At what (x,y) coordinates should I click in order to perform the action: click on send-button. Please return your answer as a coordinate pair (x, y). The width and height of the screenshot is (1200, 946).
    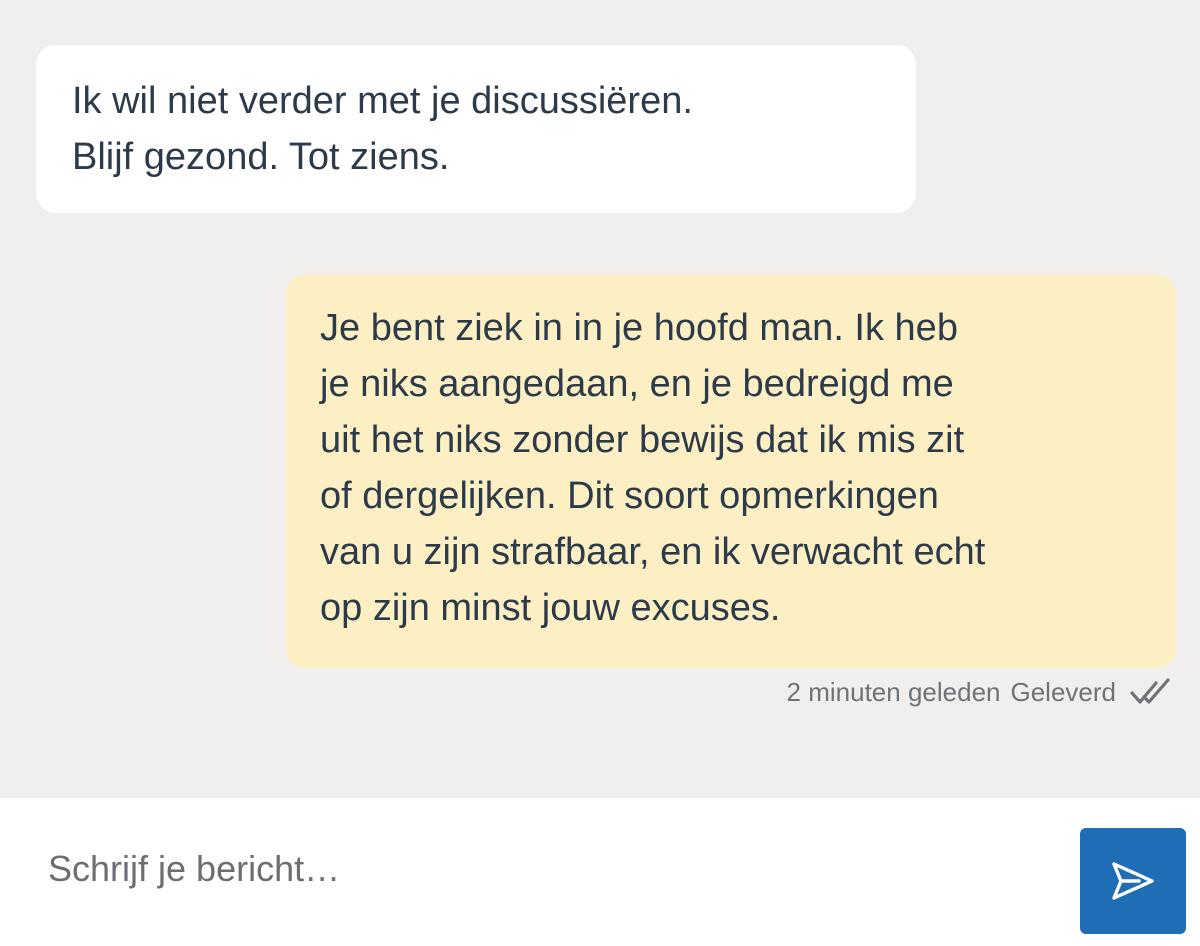
    Looking at the image, I should click on (1133, 881).